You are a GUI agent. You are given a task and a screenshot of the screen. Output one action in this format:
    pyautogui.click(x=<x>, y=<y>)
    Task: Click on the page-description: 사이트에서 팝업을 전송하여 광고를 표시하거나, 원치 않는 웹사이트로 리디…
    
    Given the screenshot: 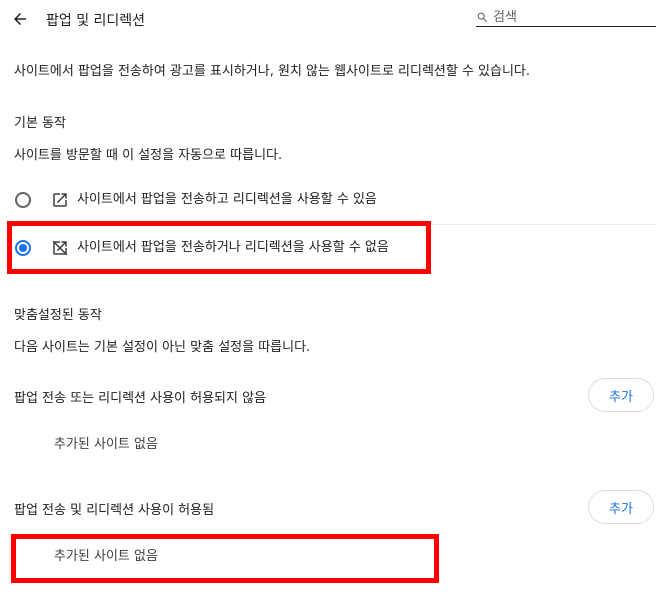 What is the action you would take?
    pyautogui.click(x=272, y=71)
    